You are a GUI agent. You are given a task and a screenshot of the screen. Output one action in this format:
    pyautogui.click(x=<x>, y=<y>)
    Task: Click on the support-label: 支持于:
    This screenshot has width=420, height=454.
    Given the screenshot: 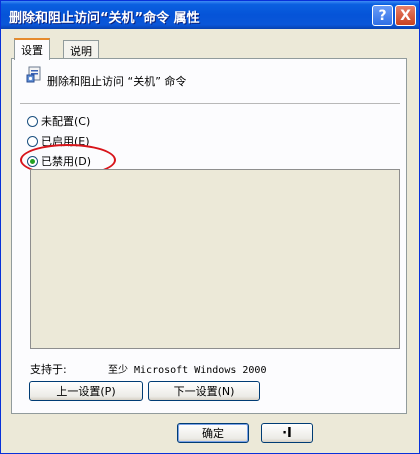 What is the action you would take?
    pyautogui.click(x=48, y=369)
    